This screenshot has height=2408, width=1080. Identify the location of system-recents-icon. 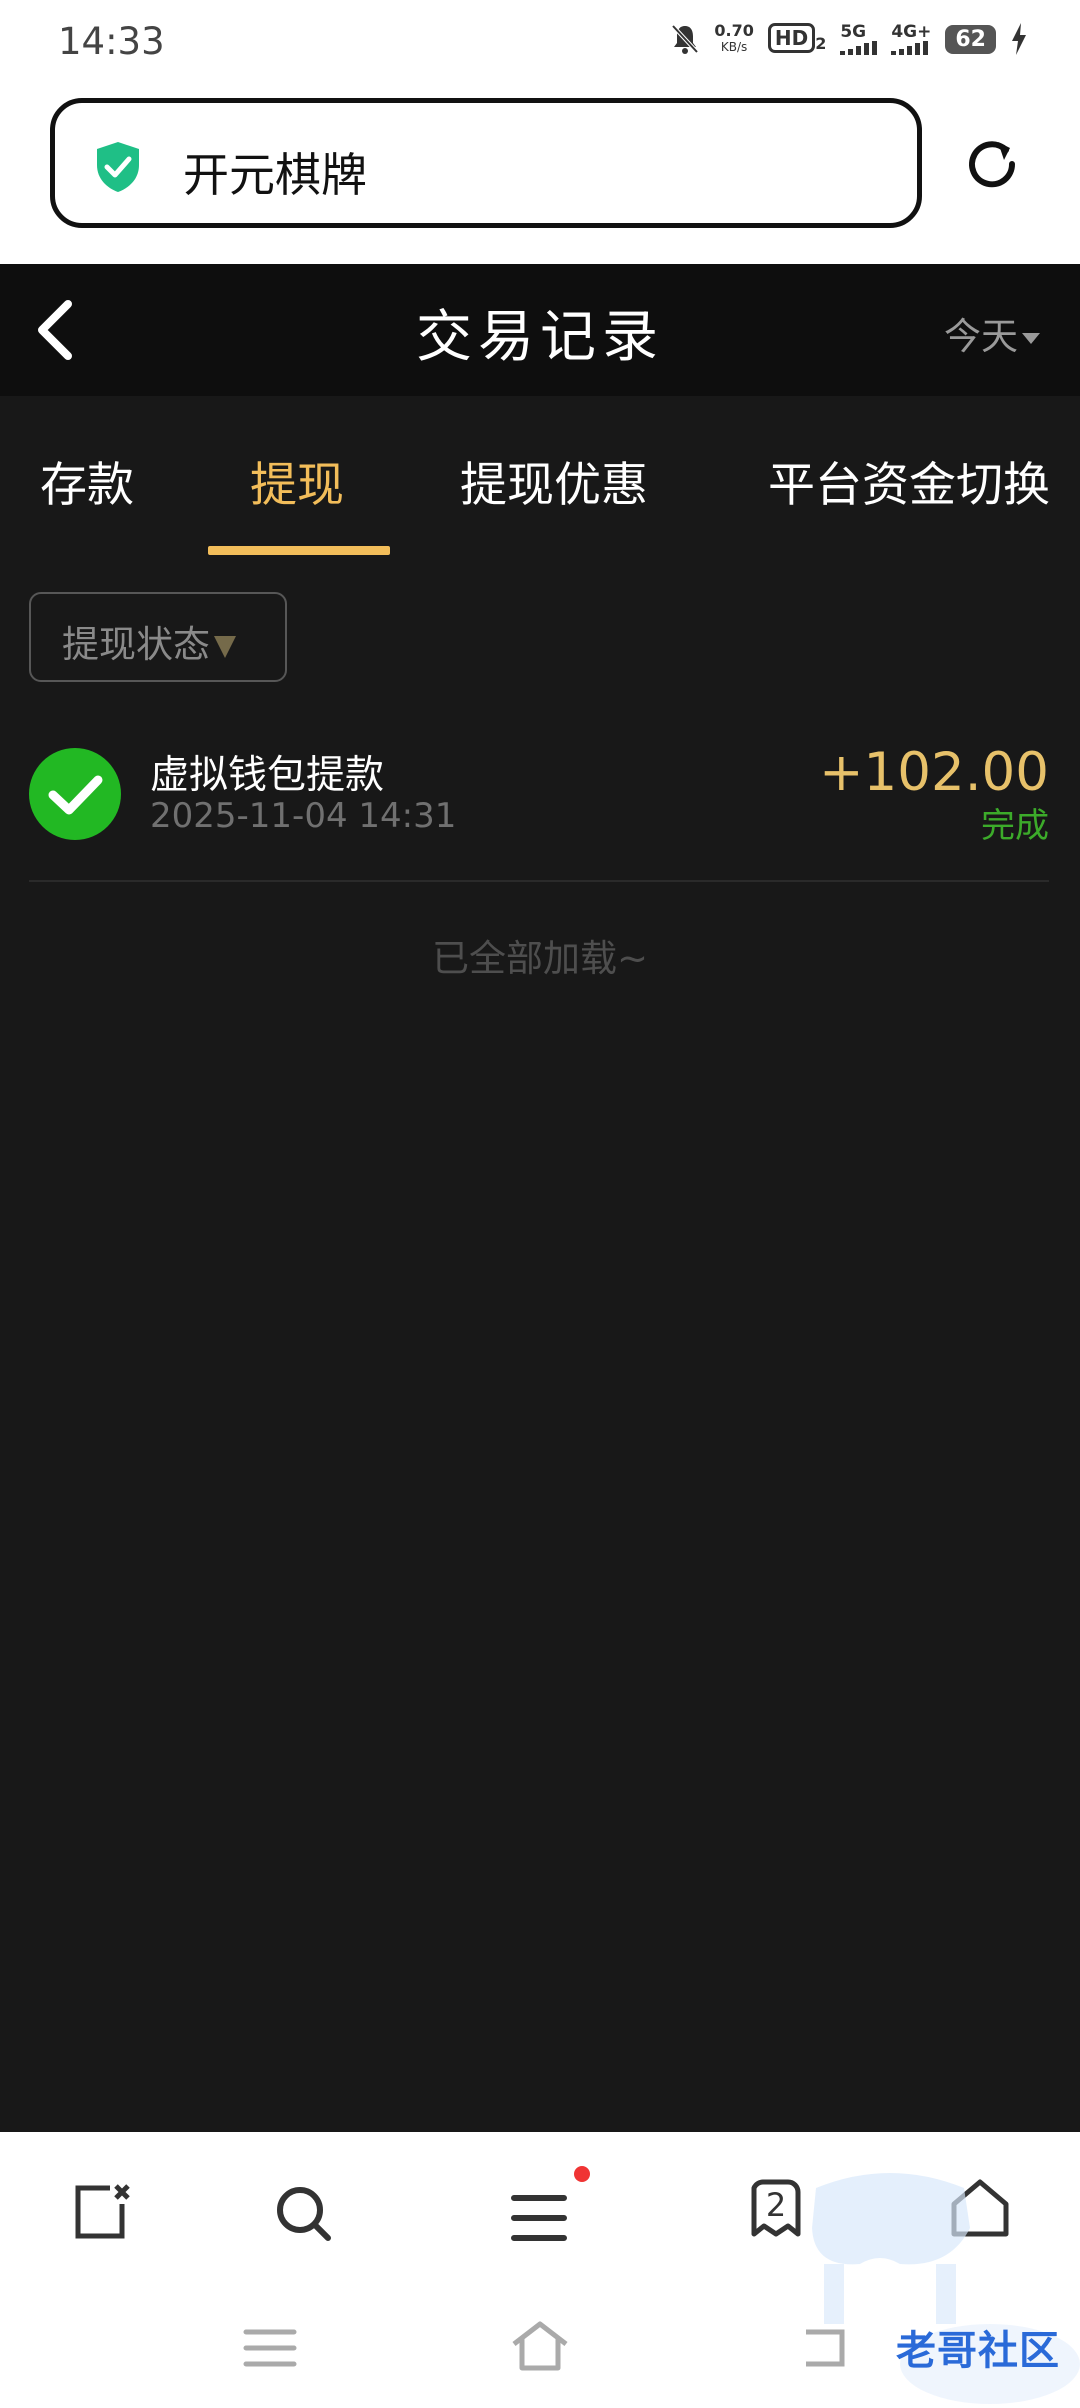
(270, 2348).